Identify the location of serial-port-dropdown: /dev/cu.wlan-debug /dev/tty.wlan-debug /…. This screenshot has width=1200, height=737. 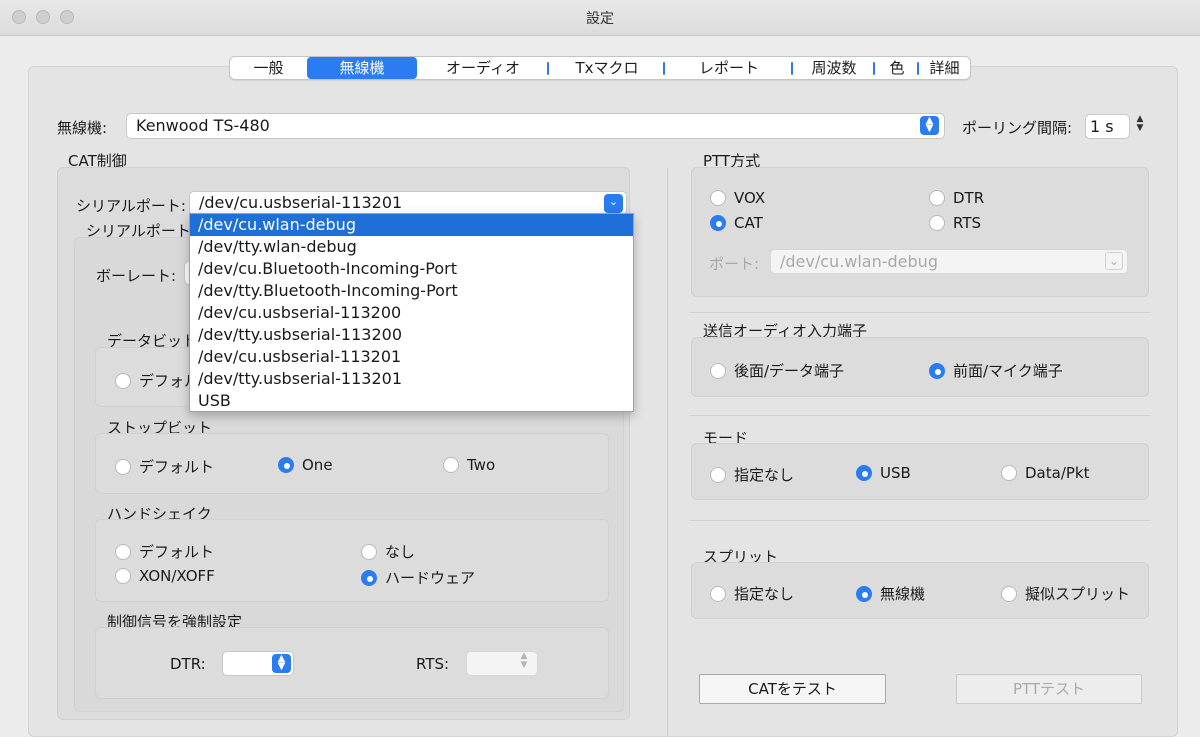
(411, 312).